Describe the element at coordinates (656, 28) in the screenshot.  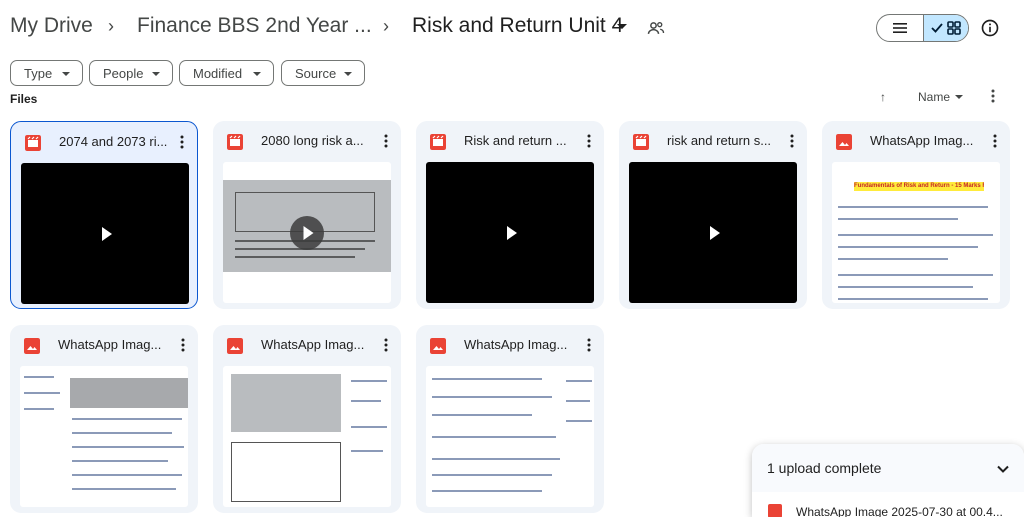
I see `shared-people-icon` at that location.